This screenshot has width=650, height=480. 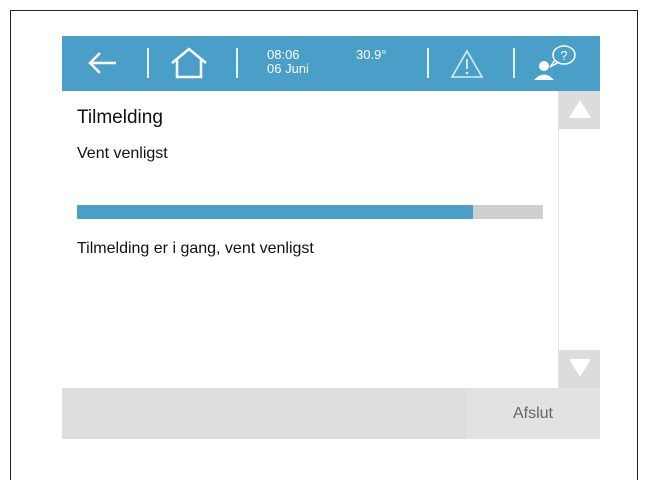 I want to click on scrollbar, so click(x=579, y=239).